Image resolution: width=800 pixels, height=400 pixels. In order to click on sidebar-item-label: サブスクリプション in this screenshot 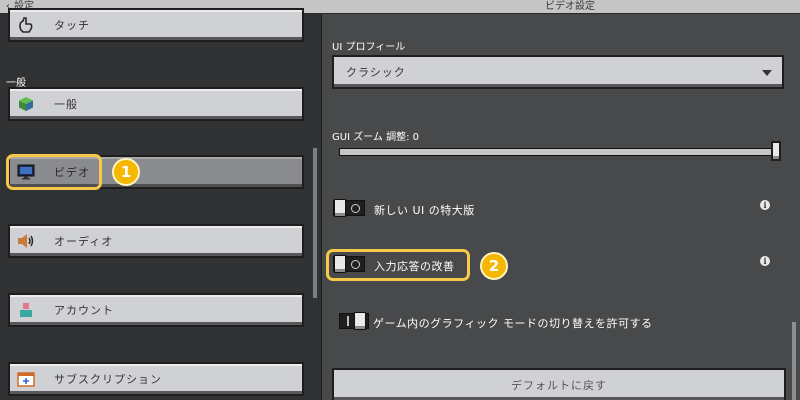, I will do `click(108, 379)`.